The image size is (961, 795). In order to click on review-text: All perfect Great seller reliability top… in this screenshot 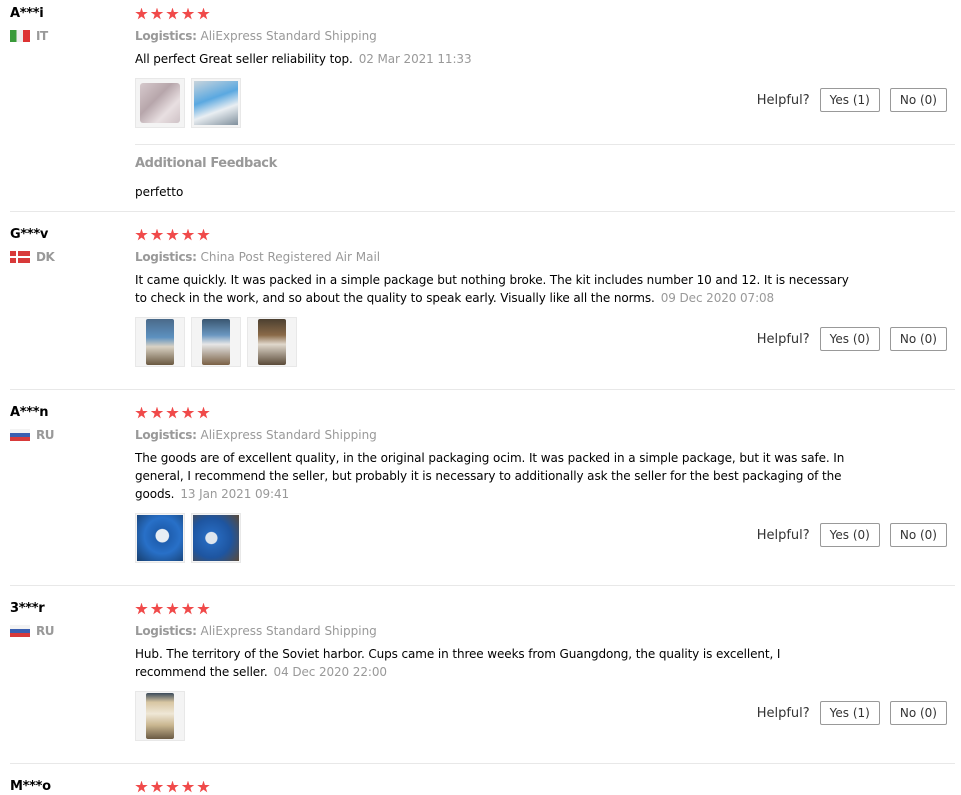, I will do `click(495, 59)`.